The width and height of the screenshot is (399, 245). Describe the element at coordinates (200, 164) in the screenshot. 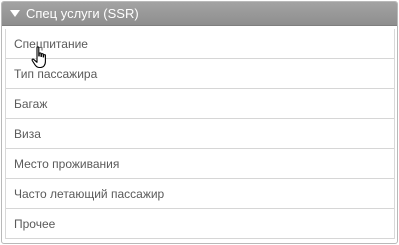

I see `list-item-residence: Место проживания` at that location.